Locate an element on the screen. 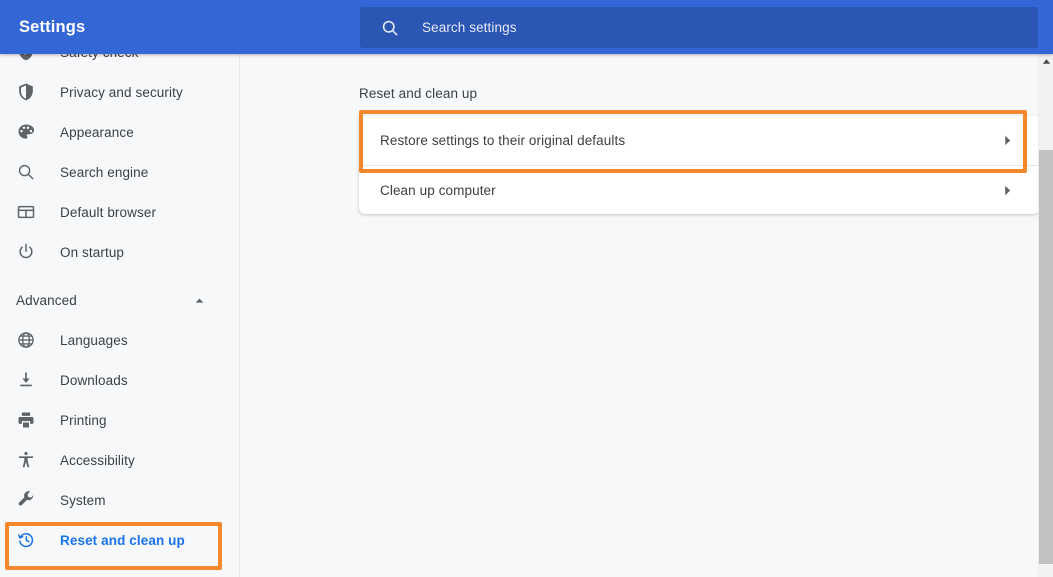 Image resolution: width=1053 pixels, height=577 pixels. palette-icon is located at coordinates (26, 131).